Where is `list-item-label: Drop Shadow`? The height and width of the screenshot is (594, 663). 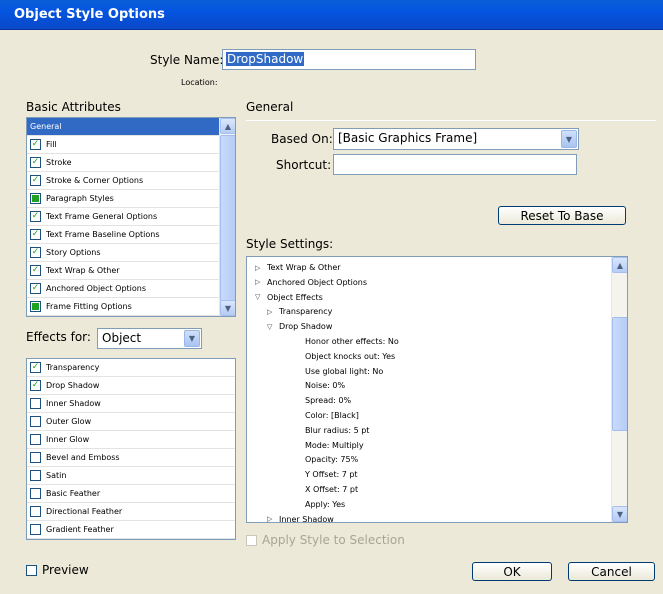
list-item-label: Drop Shadow is located at coordinates (73, 385).